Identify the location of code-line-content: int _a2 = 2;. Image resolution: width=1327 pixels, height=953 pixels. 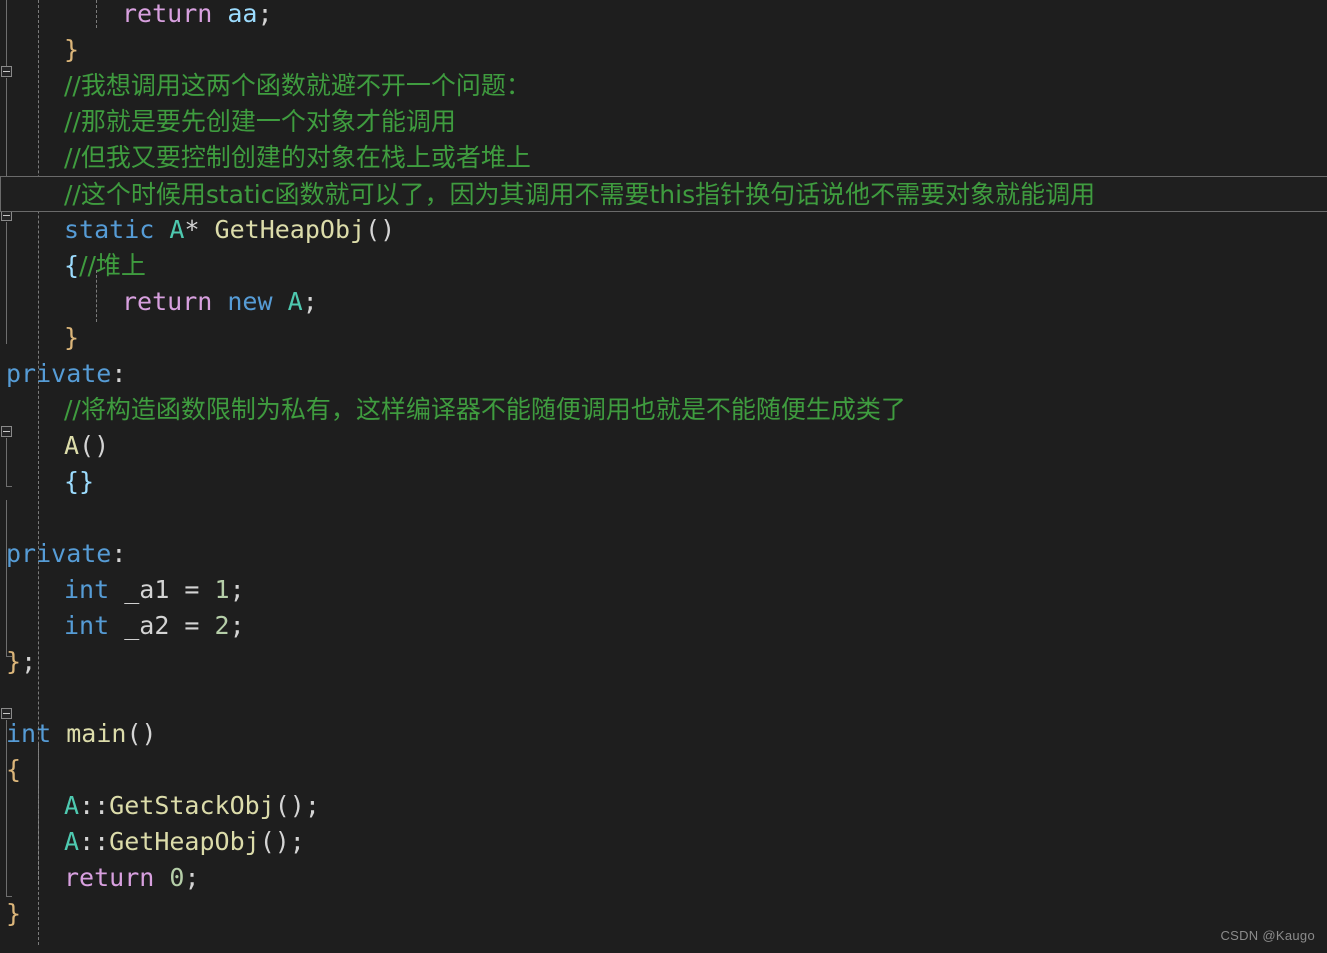
(122, 626).